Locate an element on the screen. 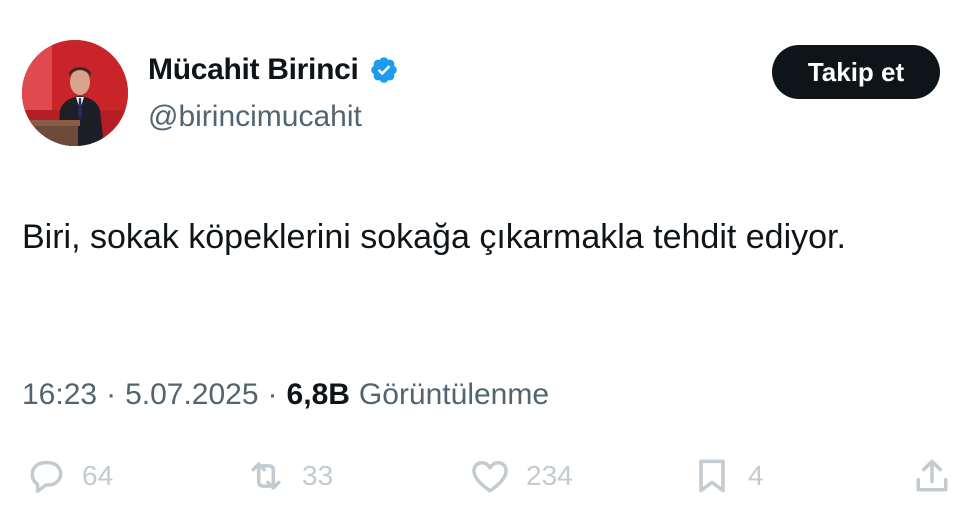 The height and width of the screenshot is (523, 977). reply-icon is located at coordinates (46, 476).